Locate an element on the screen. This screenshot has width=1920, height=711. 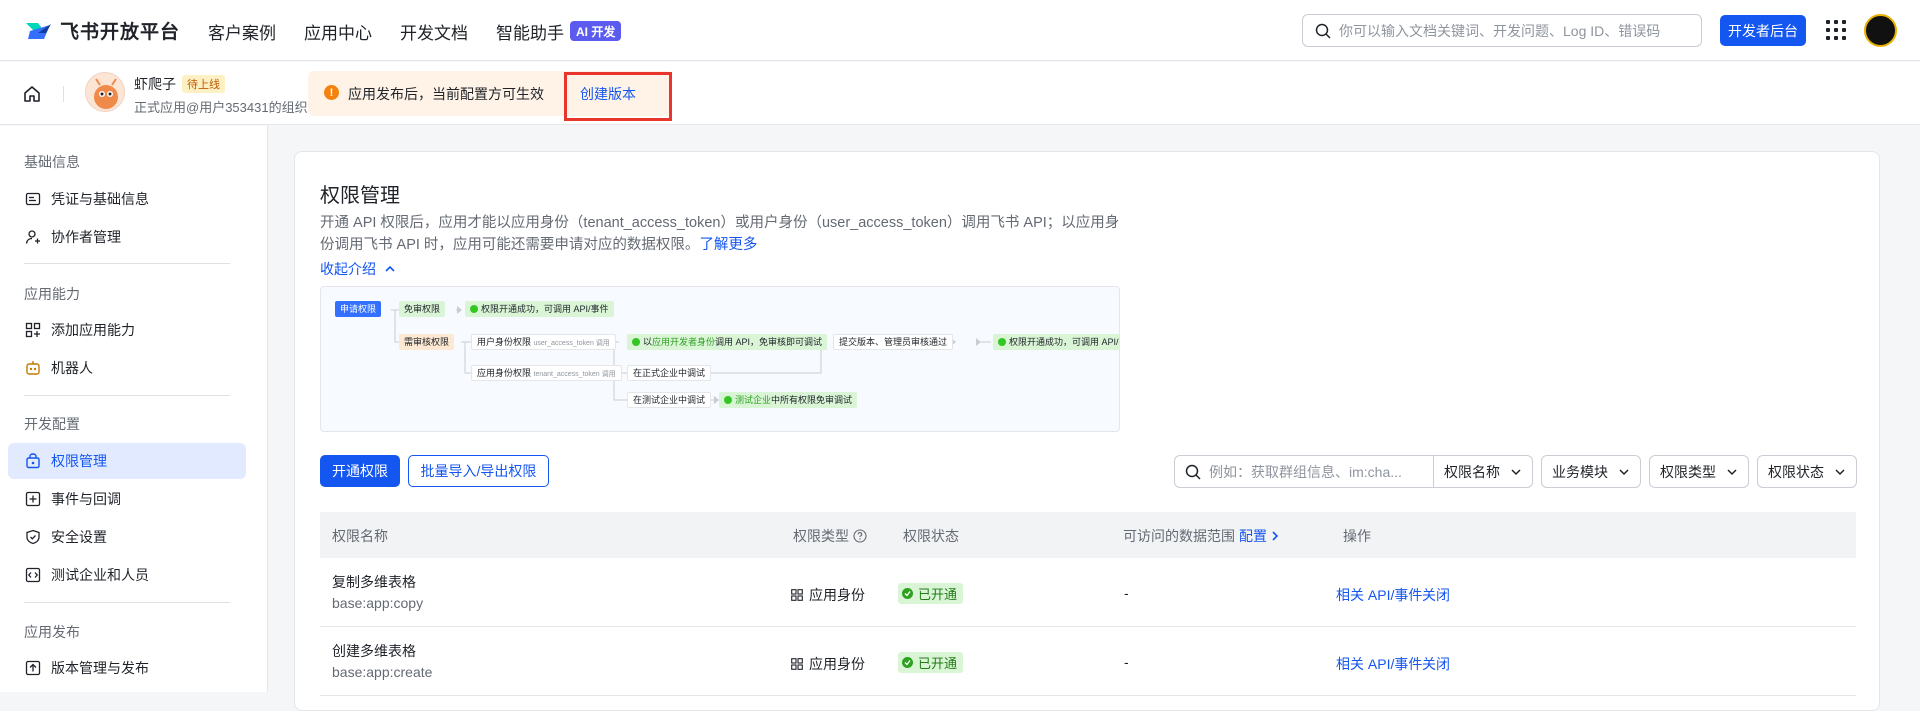
search-icon is located at coordinates (1193, 472).